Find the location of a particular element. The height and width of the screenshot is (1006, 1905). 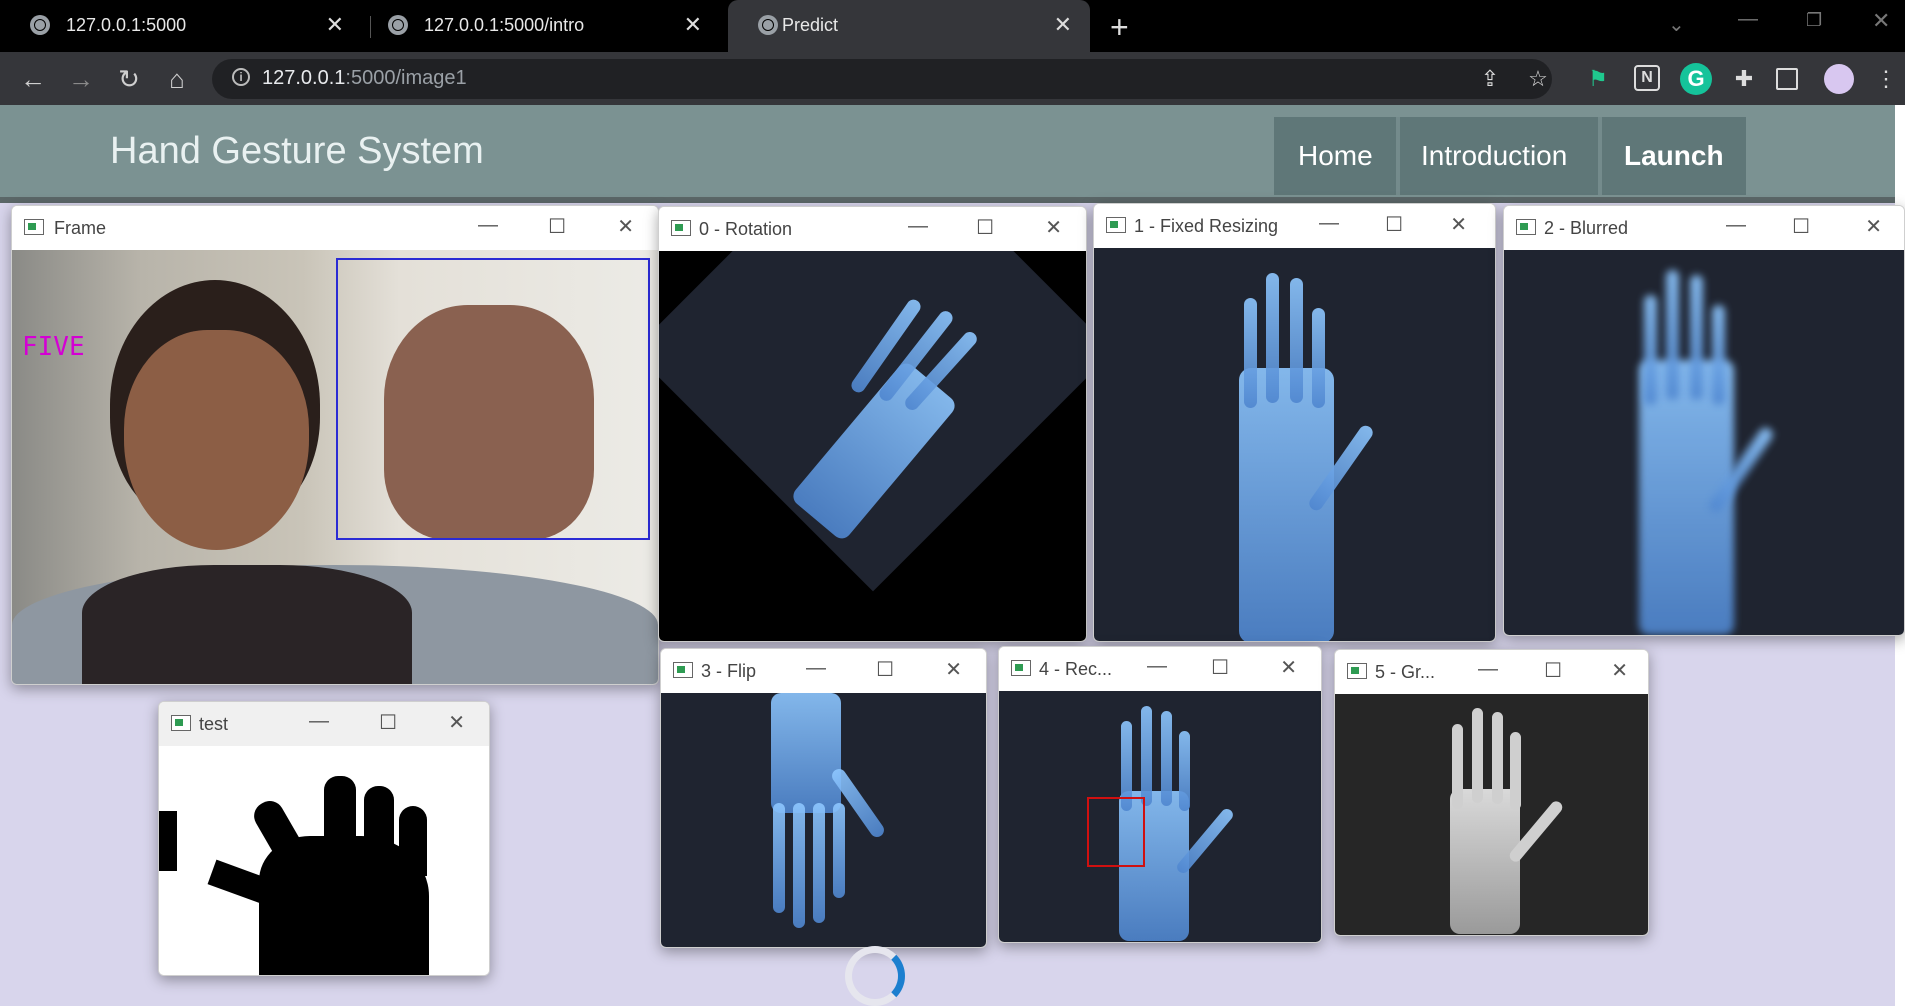

url-text: 127.0.0.1:5000/image1 is located at coordinates (364, 78).